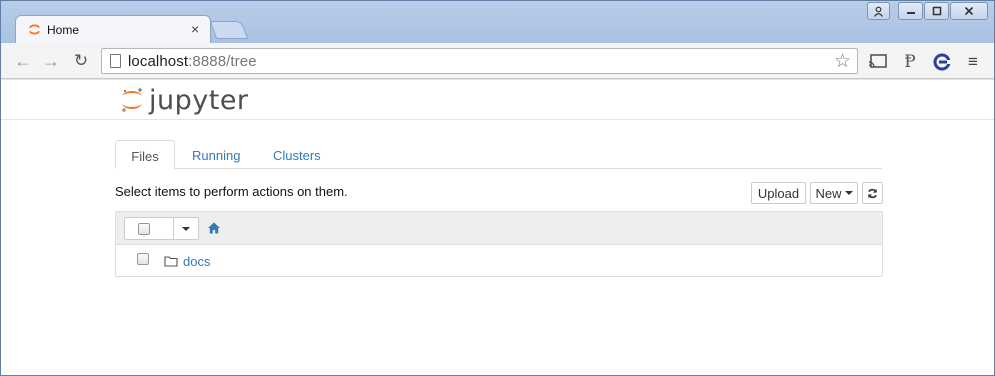  Describe the element at coordinates (145, 154) in the screenshot. I see `tab-files: Files` at that location.